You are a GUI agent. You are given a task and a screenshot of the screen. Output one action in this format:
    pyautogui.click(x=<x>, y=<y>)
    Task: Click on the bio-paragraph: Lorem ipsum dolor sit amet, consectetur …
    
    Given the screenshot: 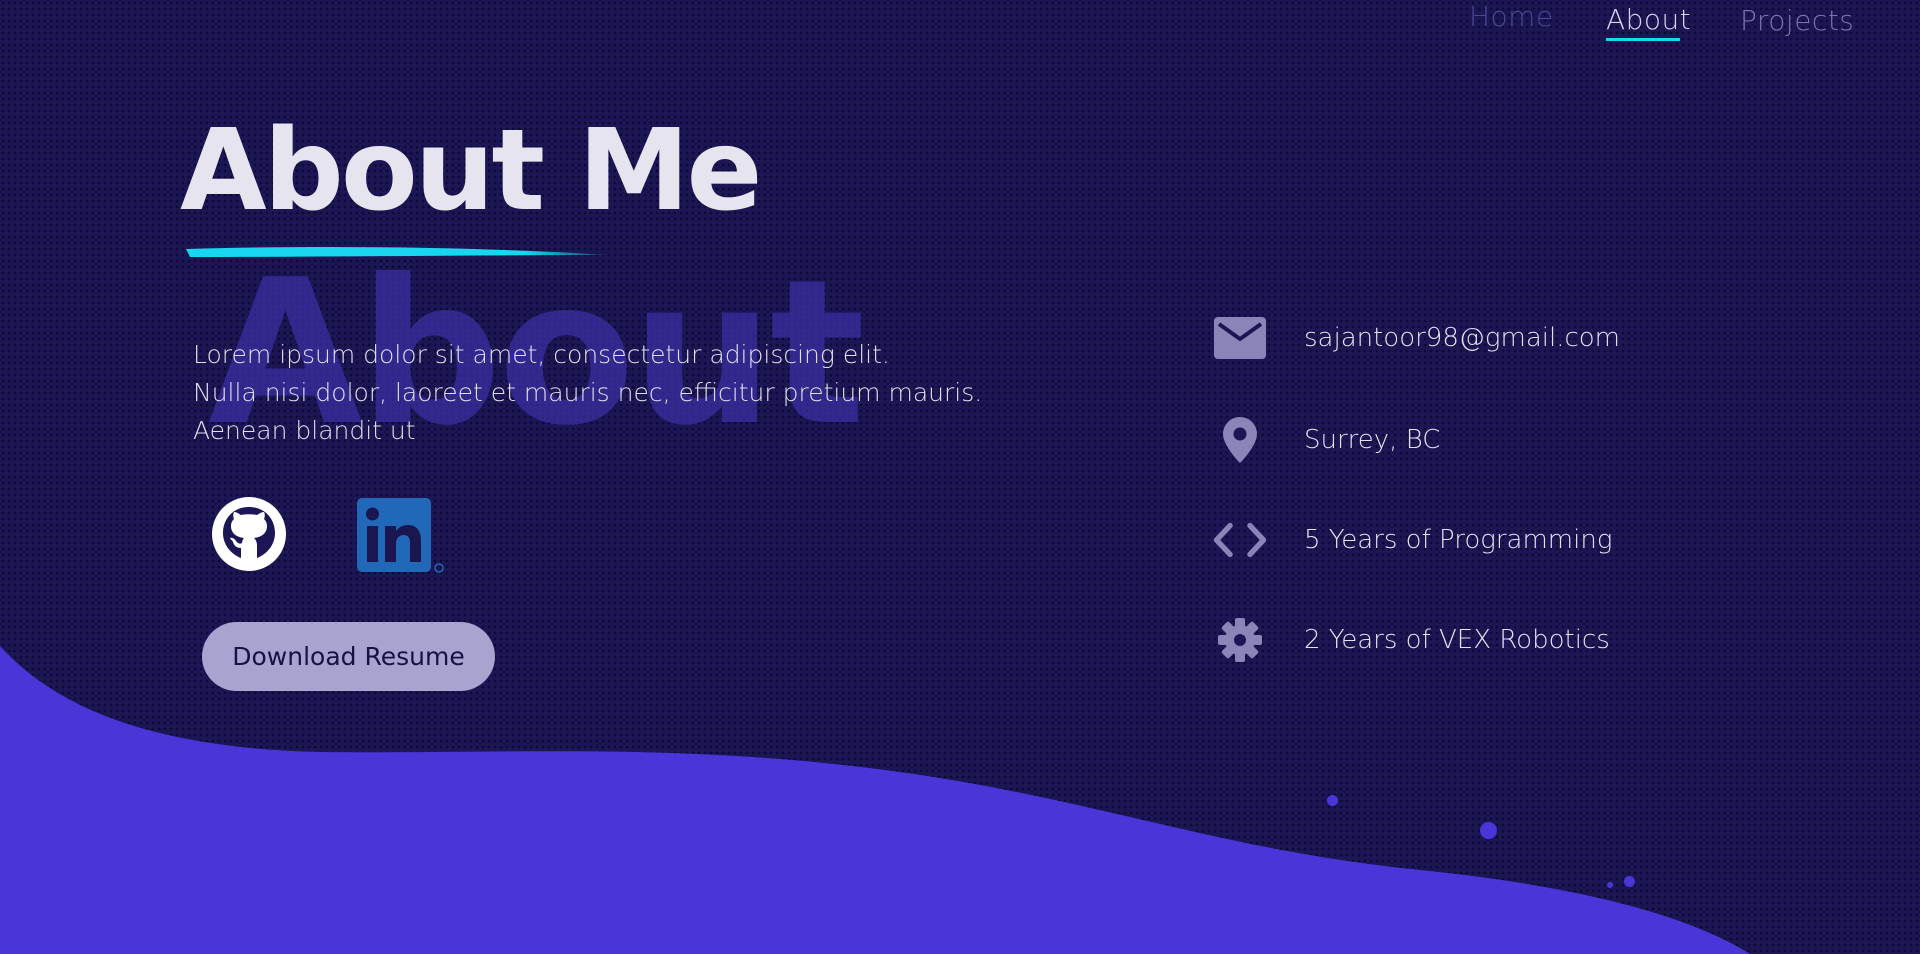 What is the action you would take?
    pyautogui.click(x=593, y=393)
    